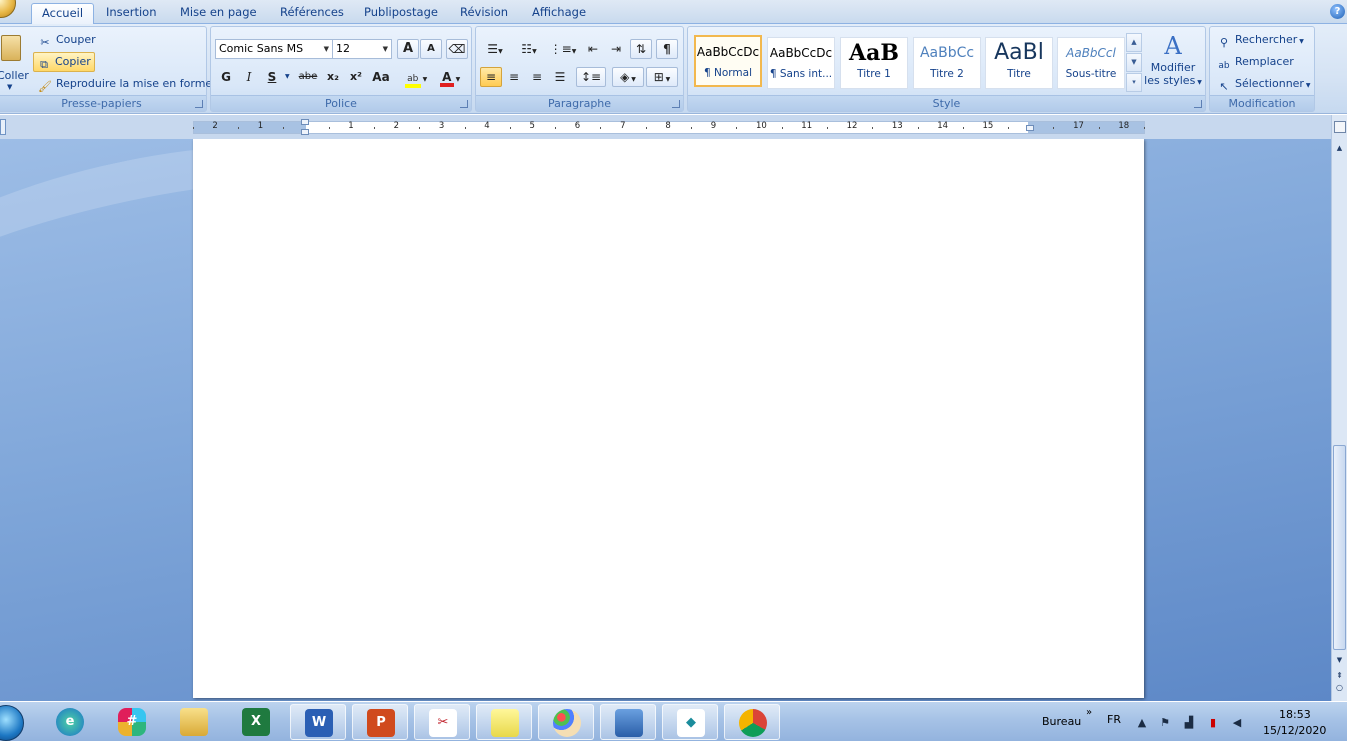 This screenshot has width=1347, height=741. What do you see at coordinates (274, 49) in the screenshot?
I see `font-family-select: Comic Sans MS ▼` at bounding box center [274, 49].